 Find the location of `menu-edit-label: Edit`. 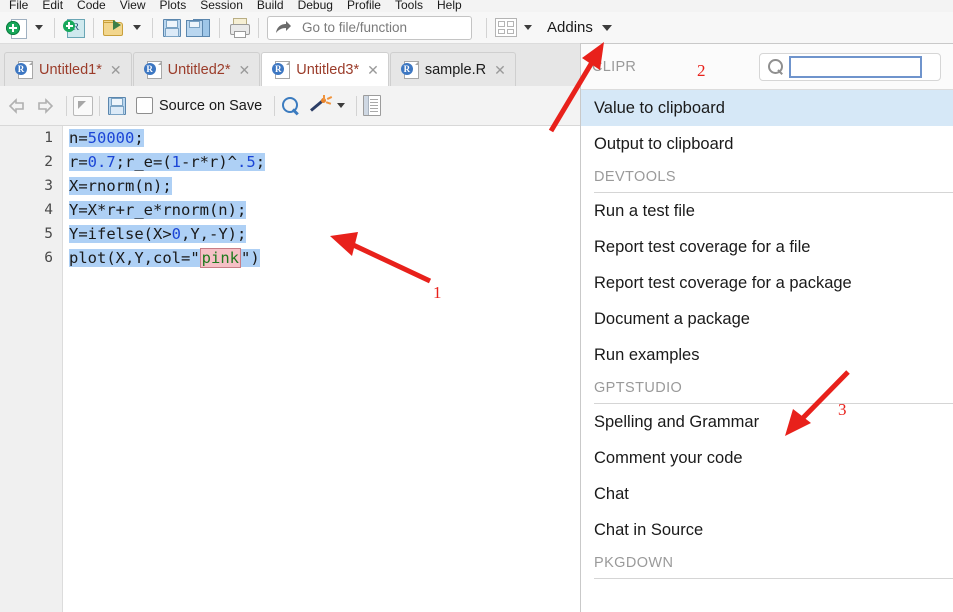

menu-edit-label: Edit is located at coordinates (53, 6).